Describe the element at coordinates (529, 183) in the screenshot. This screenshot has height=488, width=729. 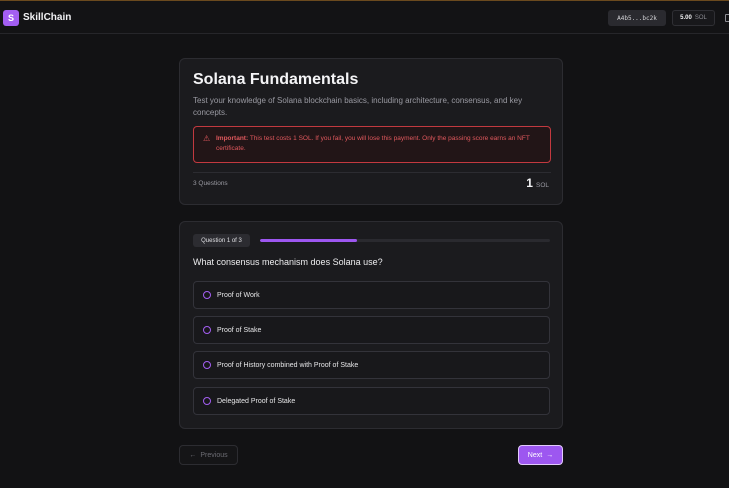
I see `cost-amount: 1` at that location.